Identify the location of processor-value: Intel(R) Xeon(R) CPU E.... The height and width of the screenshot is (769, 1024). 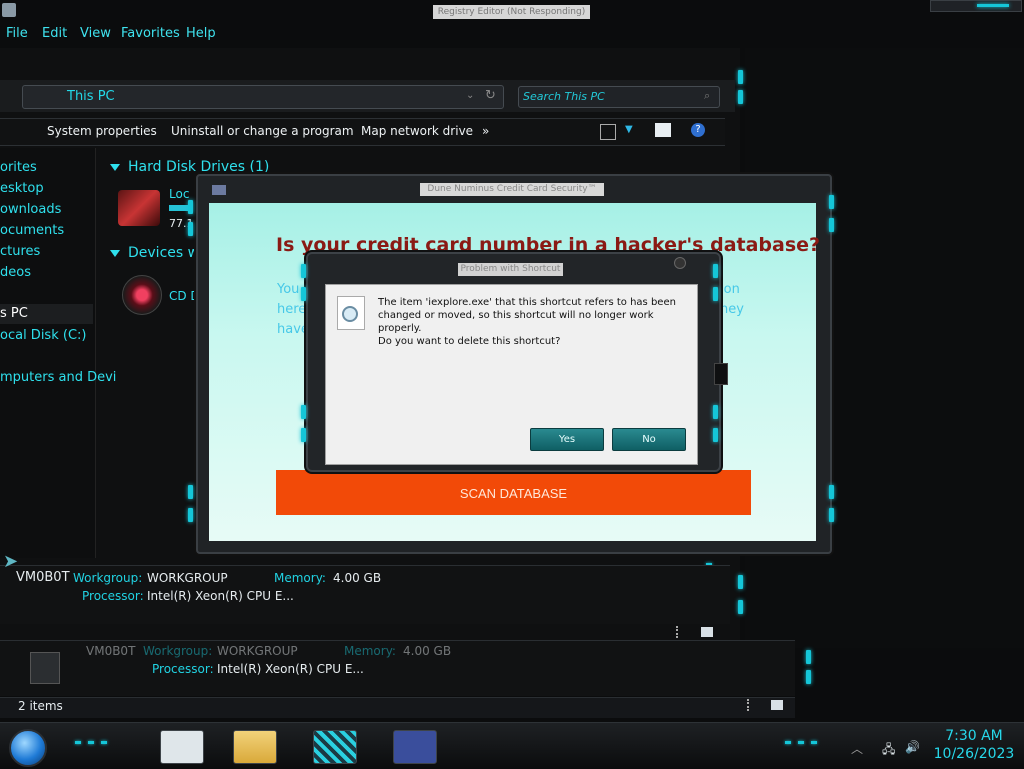
(220, 596).